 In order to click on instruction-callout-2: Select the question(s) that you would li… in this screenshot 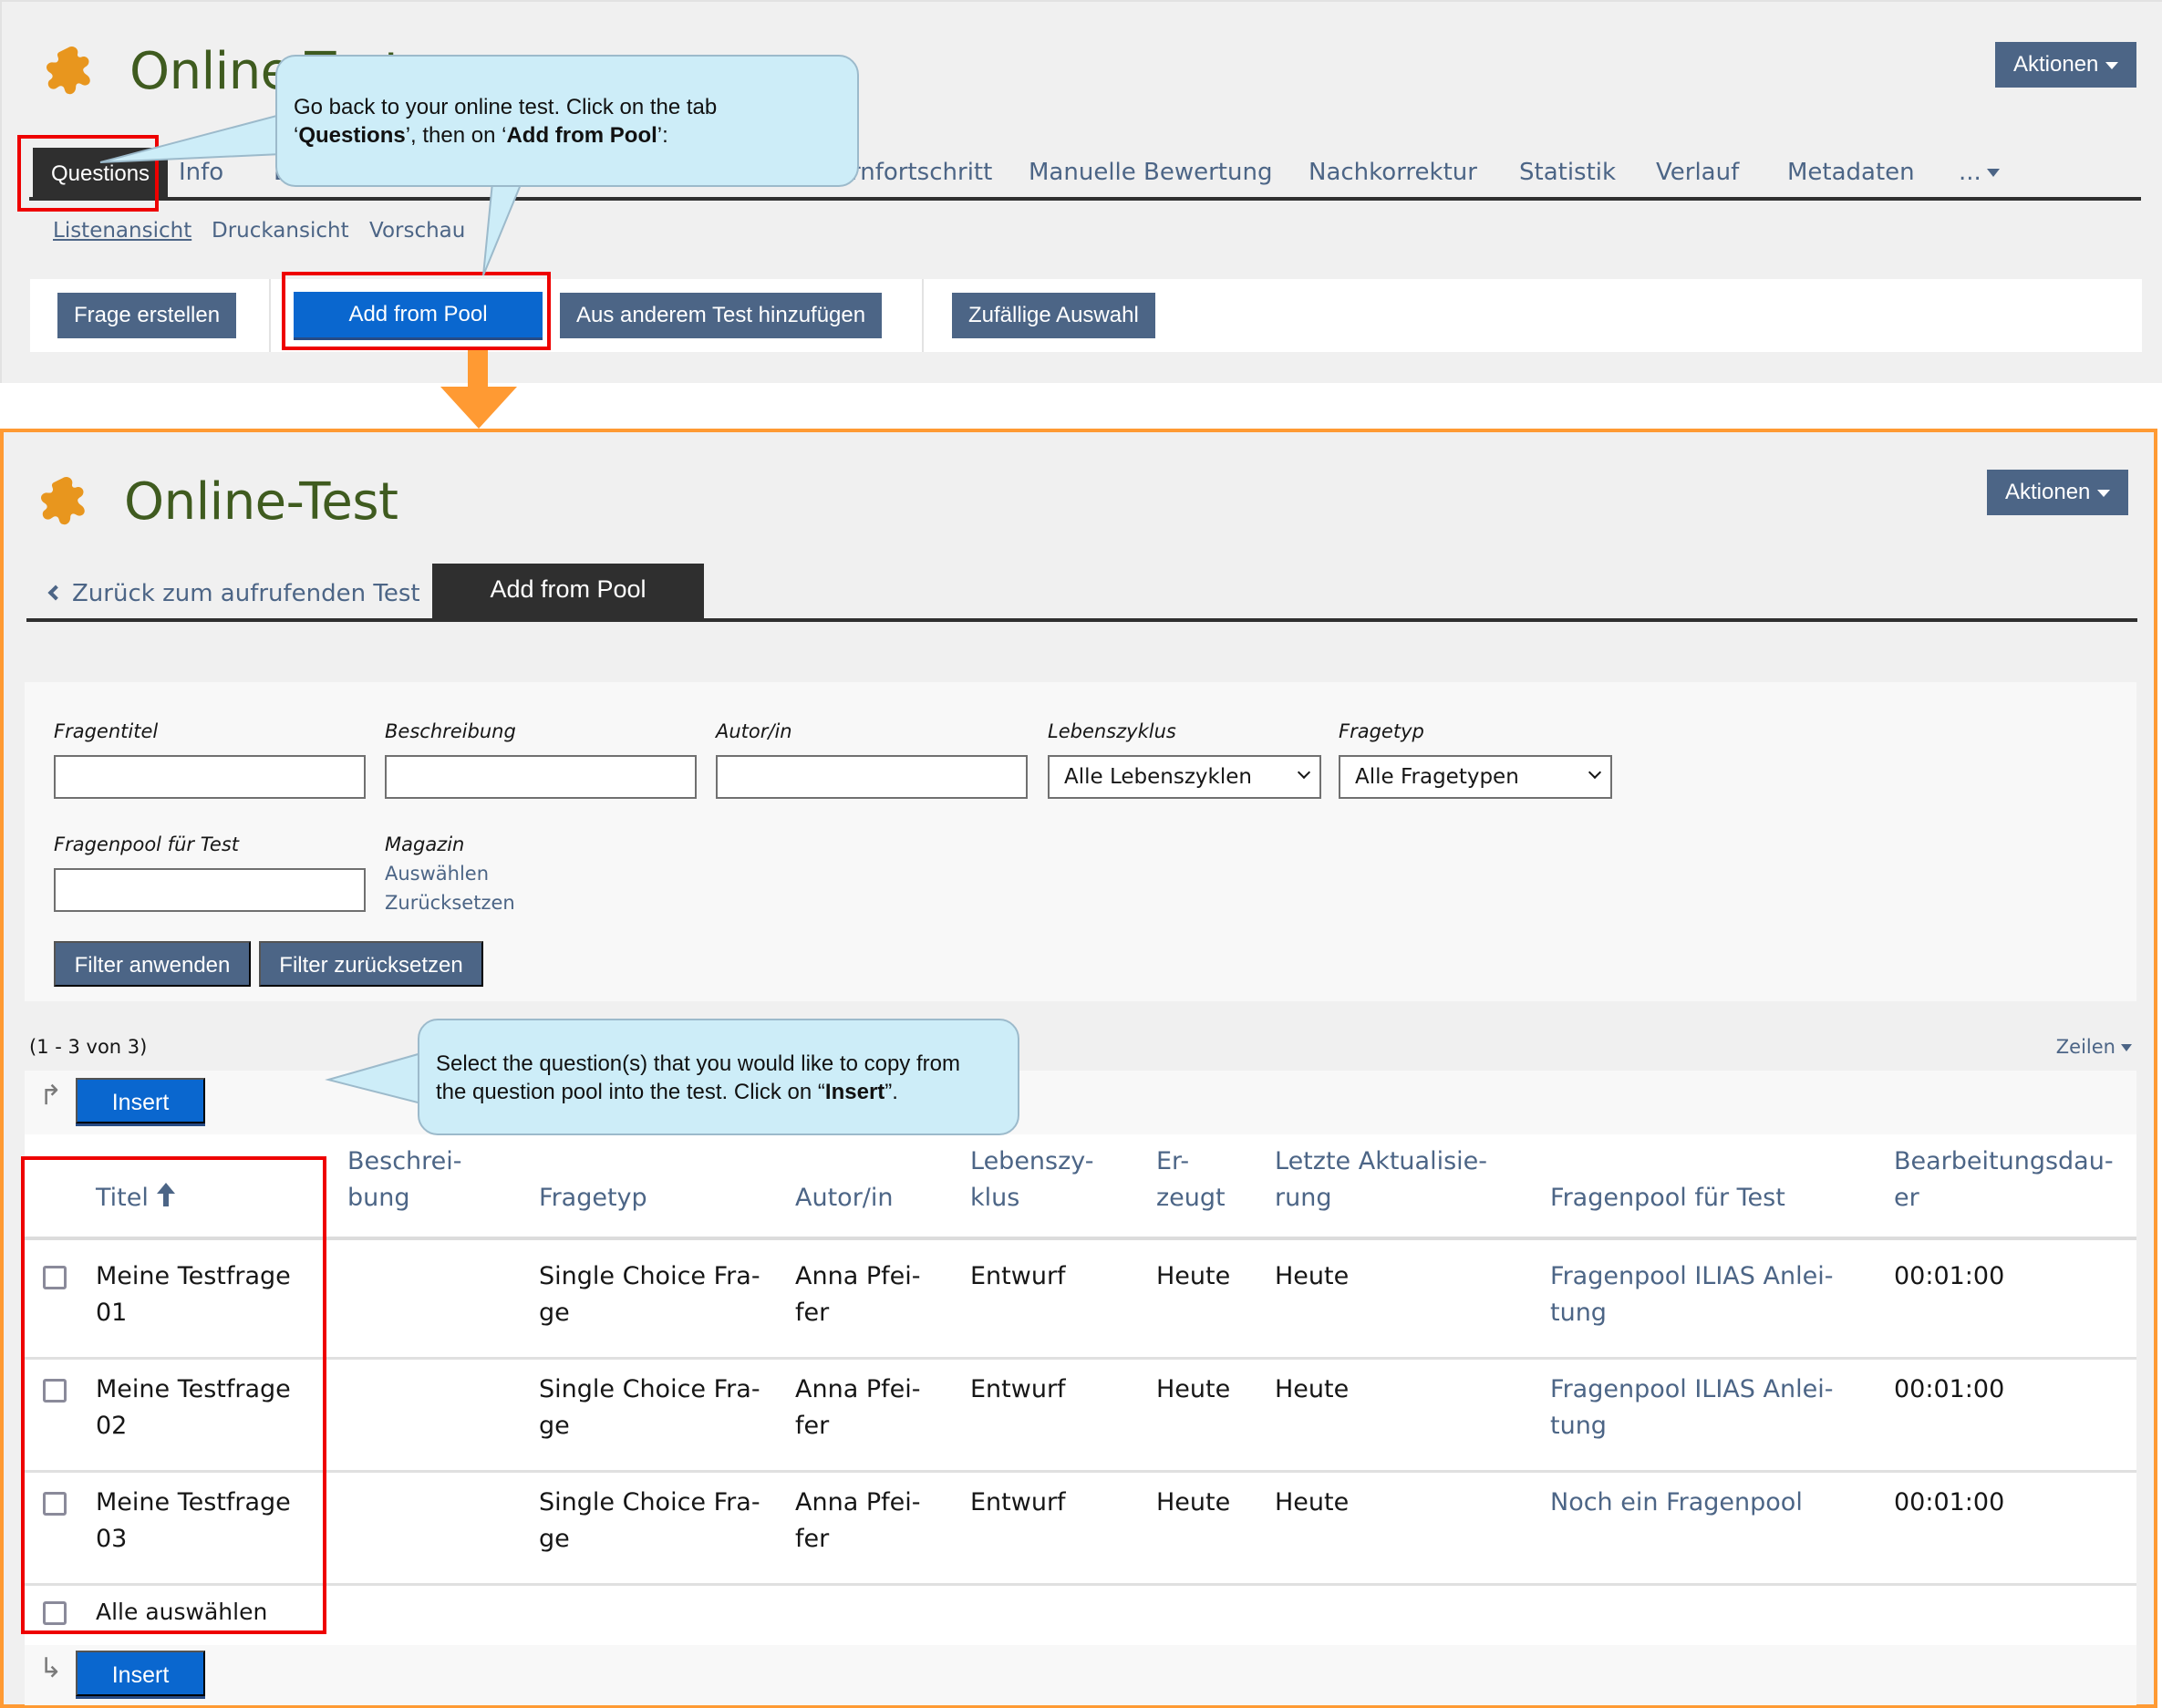, I will do `click(719, 1077)`.